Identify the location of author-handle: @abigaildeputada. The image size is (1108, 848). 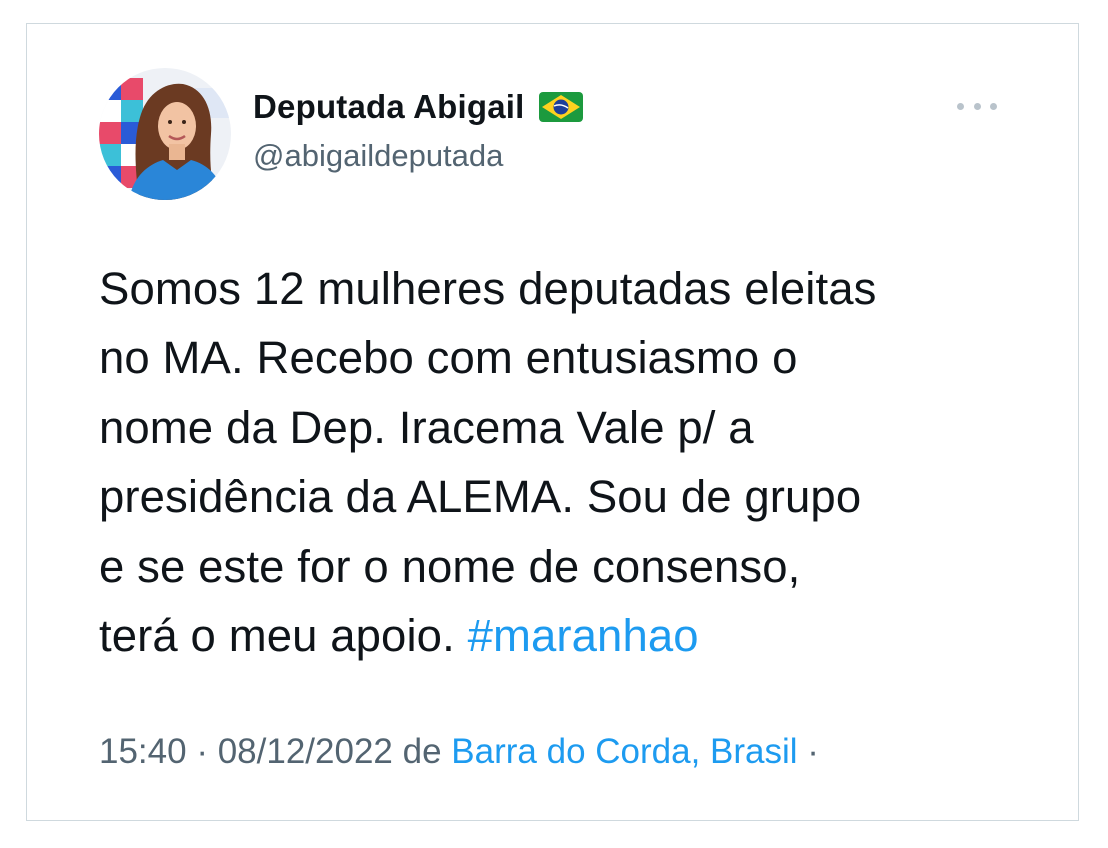
(378, 156).